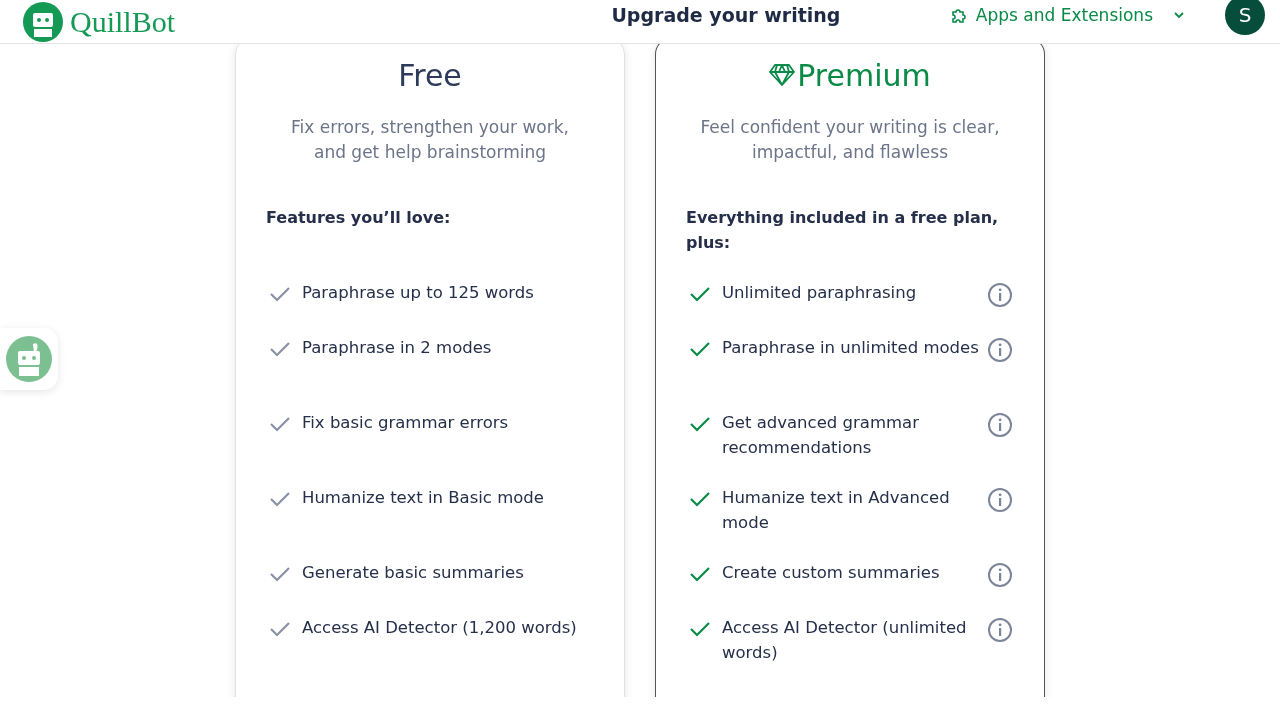 This screenshot has width=1280, height=715. What do you see at coordinates (842, 230) in the screenshot?
I see `features-heading: Everything included in a free plan, plus:` at bounding box center [842, 230].